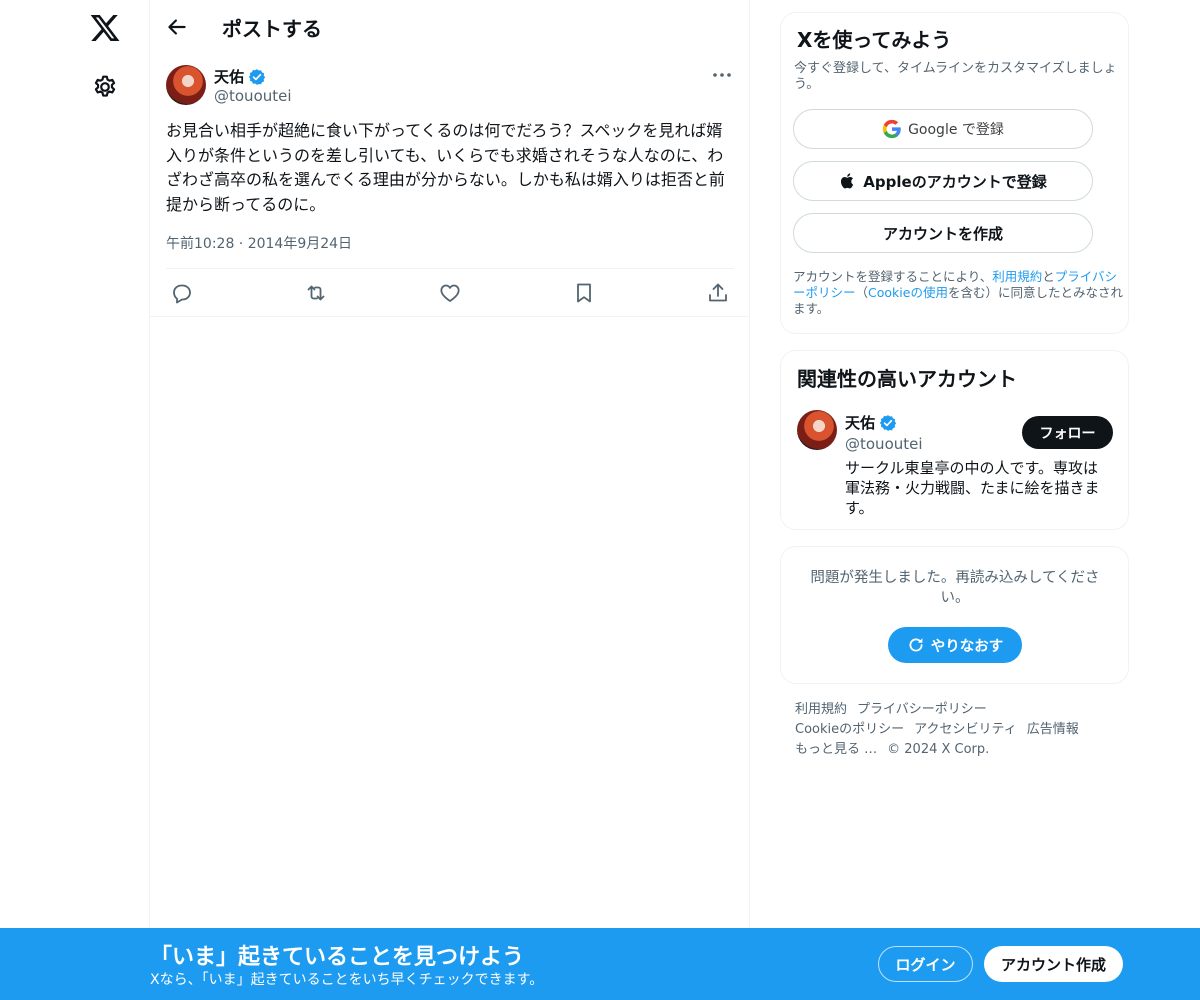 This screenshot has height=1000, width=1200. I want to click on footer-link-accessibility: アクセシビリティ, so click(965, 729).